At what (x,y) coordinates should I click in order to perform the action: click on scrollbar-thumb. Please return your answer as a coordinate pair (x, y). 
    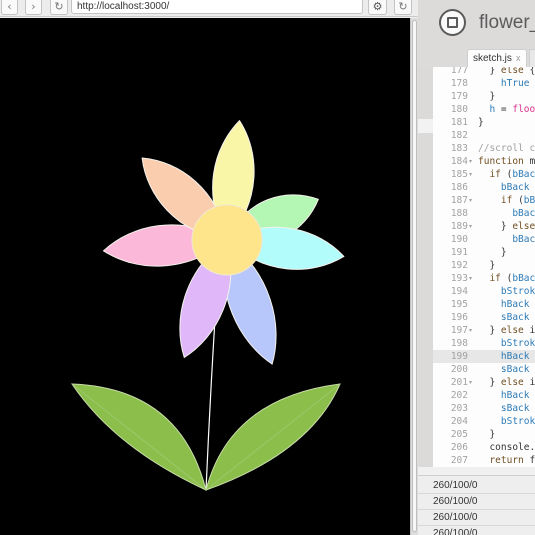
    Looking at the image, I should click on (414, 276).